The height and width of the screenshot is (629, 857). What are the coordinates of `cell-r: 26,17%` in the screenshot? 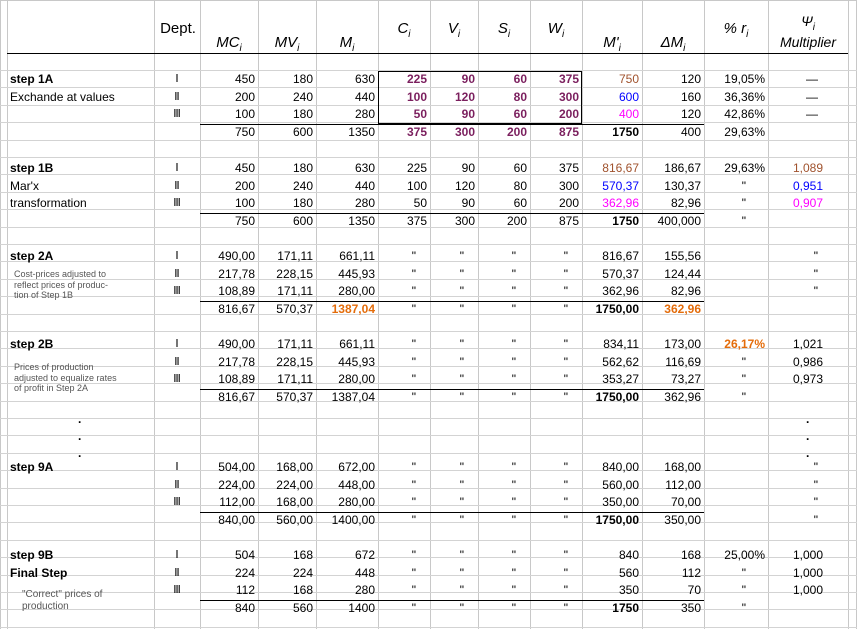 It's located at (744, 344).